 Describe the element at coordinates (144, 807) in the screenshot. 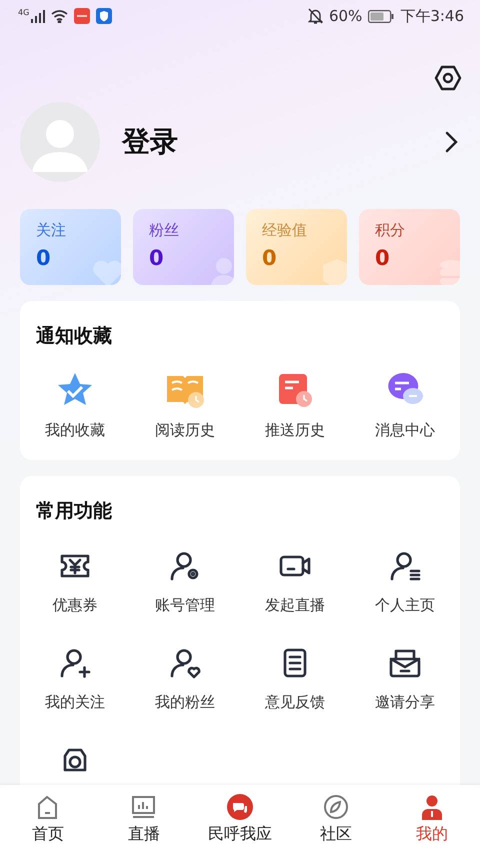

I see `chart-icon` at that location.